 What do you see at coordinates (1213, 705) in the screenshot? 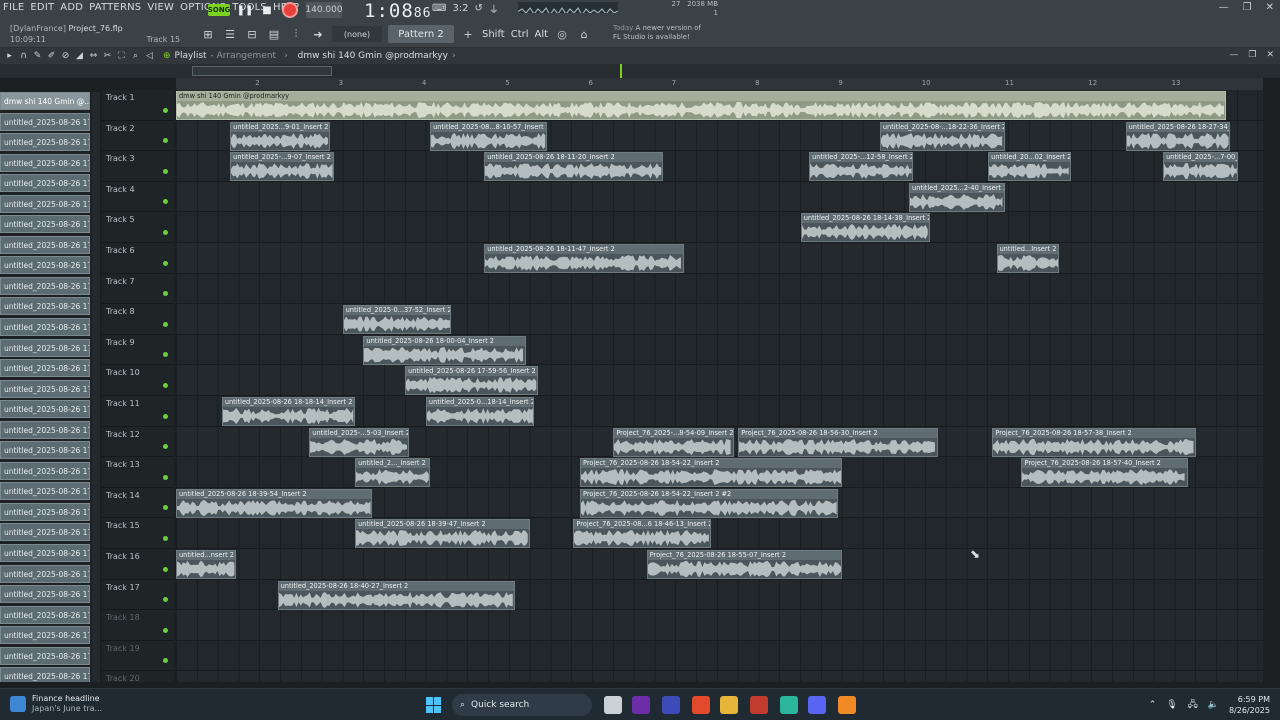
I see `volume-icon: 🔈` at bounding box center [1213, 705].